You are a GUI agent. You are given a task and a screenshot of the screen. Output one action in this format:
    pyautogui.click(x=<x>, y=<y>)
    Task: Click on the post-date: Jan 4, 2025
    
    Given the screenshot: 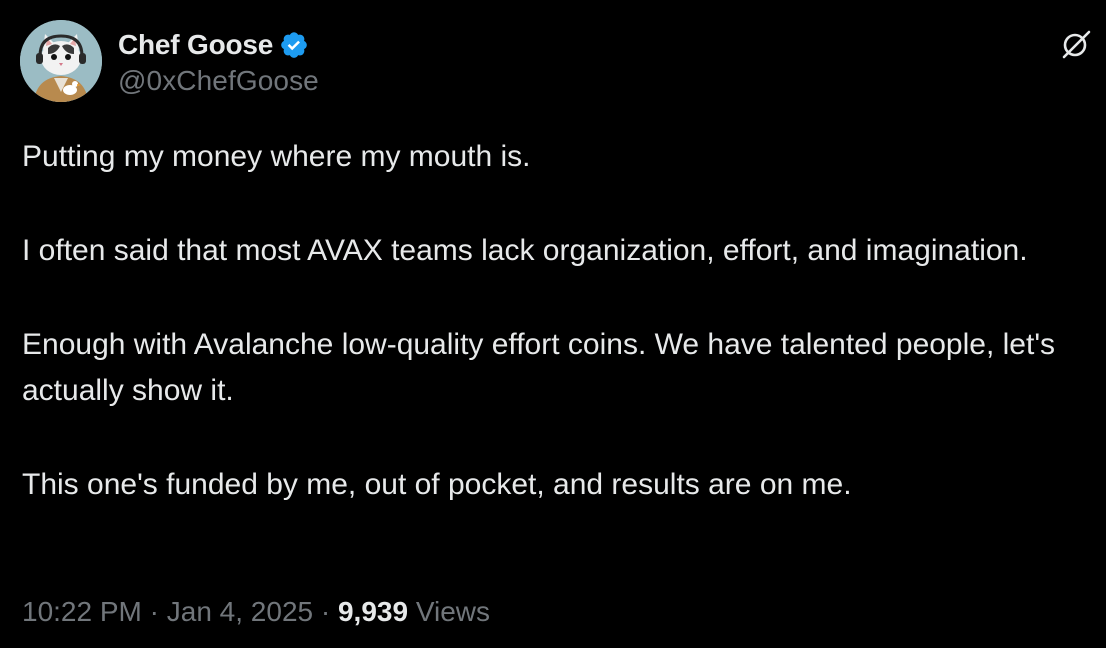 What is the action you would take?
    pyautogui.click(x=240, y=611)
    